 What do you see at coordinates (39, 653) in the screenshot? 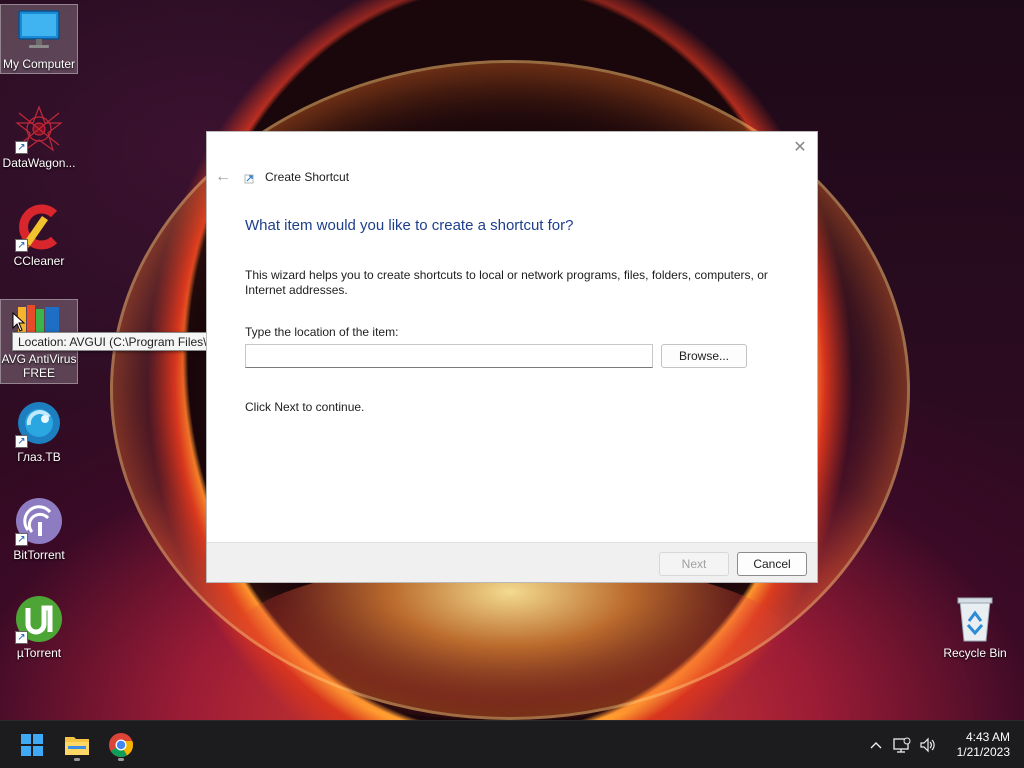
I see `desktop-icon-label: µTorrent` at bounding box center [39, 653].